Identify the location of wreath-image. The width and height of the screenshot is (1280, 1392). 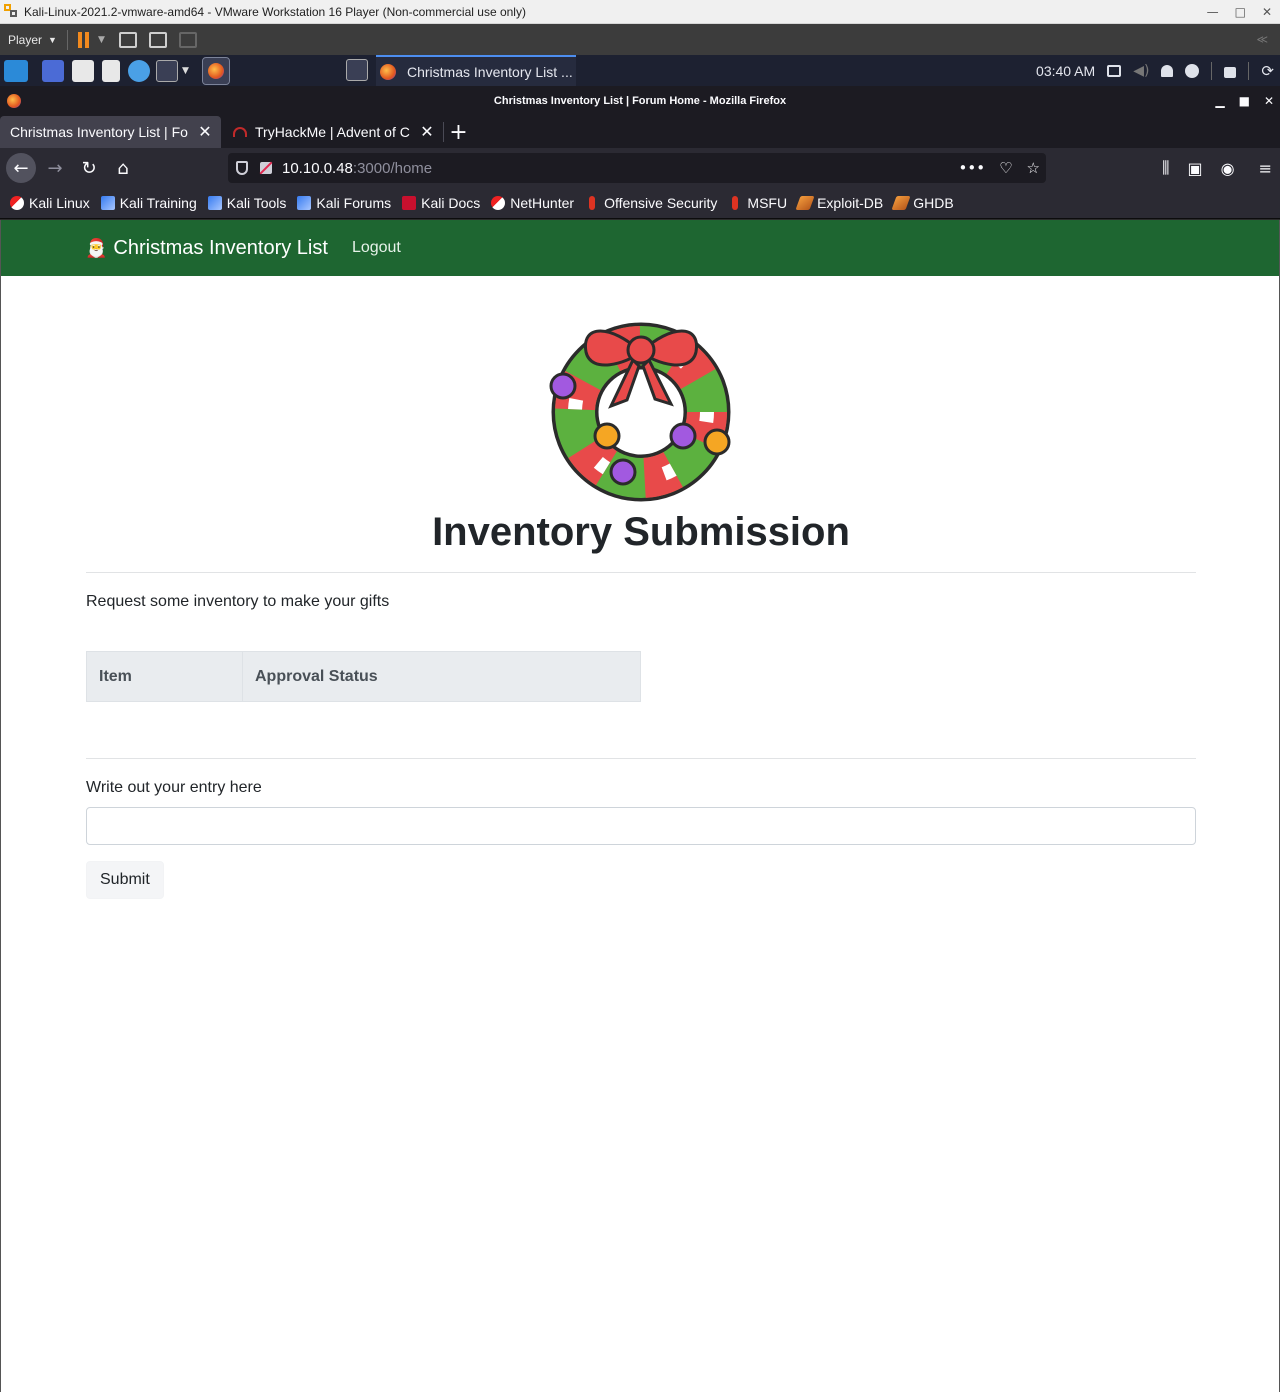
(641, 404).